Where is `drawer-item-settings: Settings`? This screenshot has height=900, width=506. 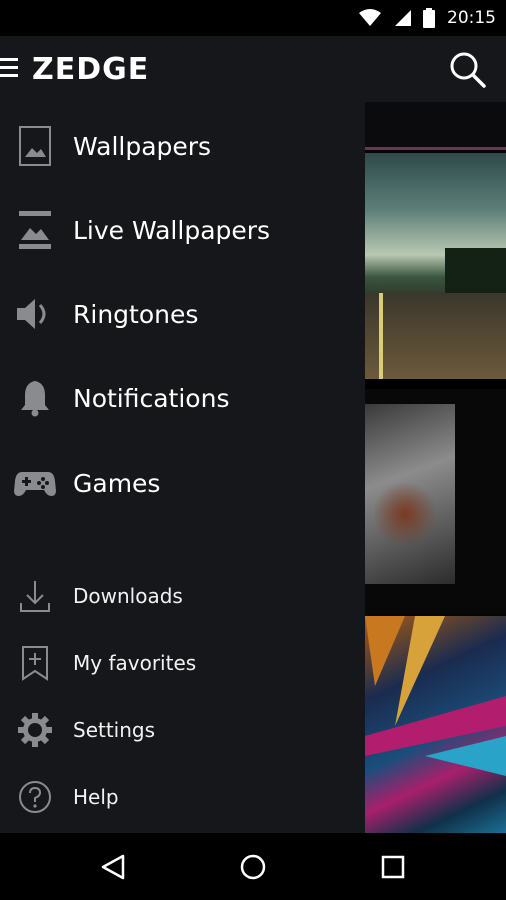 drawer-item-settings: Settings is located at coordinates (182, 730).